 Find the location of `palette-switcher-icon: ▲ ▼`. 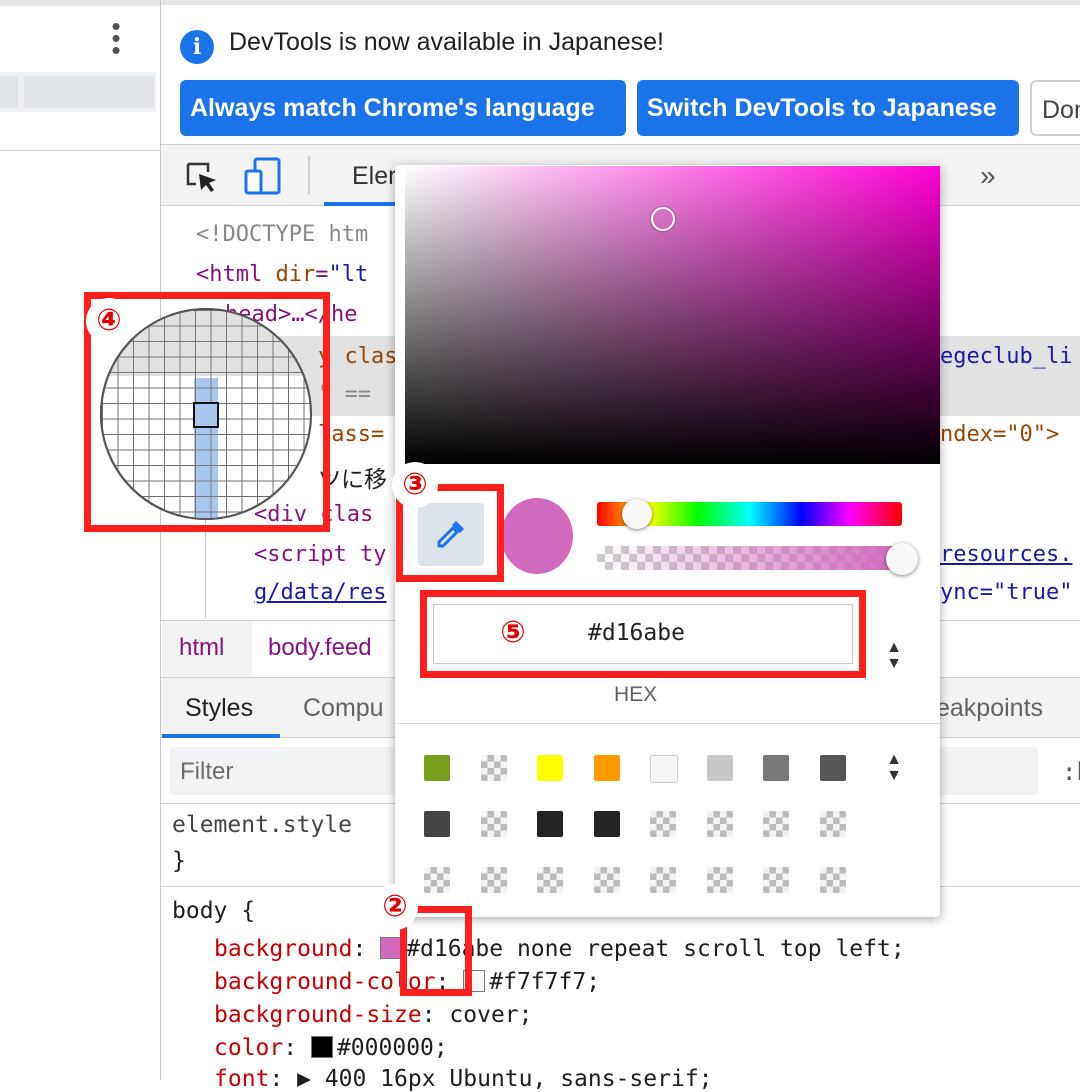

palette-switcher-icon: ▲ ▼ is located at coordinates (894, 769).